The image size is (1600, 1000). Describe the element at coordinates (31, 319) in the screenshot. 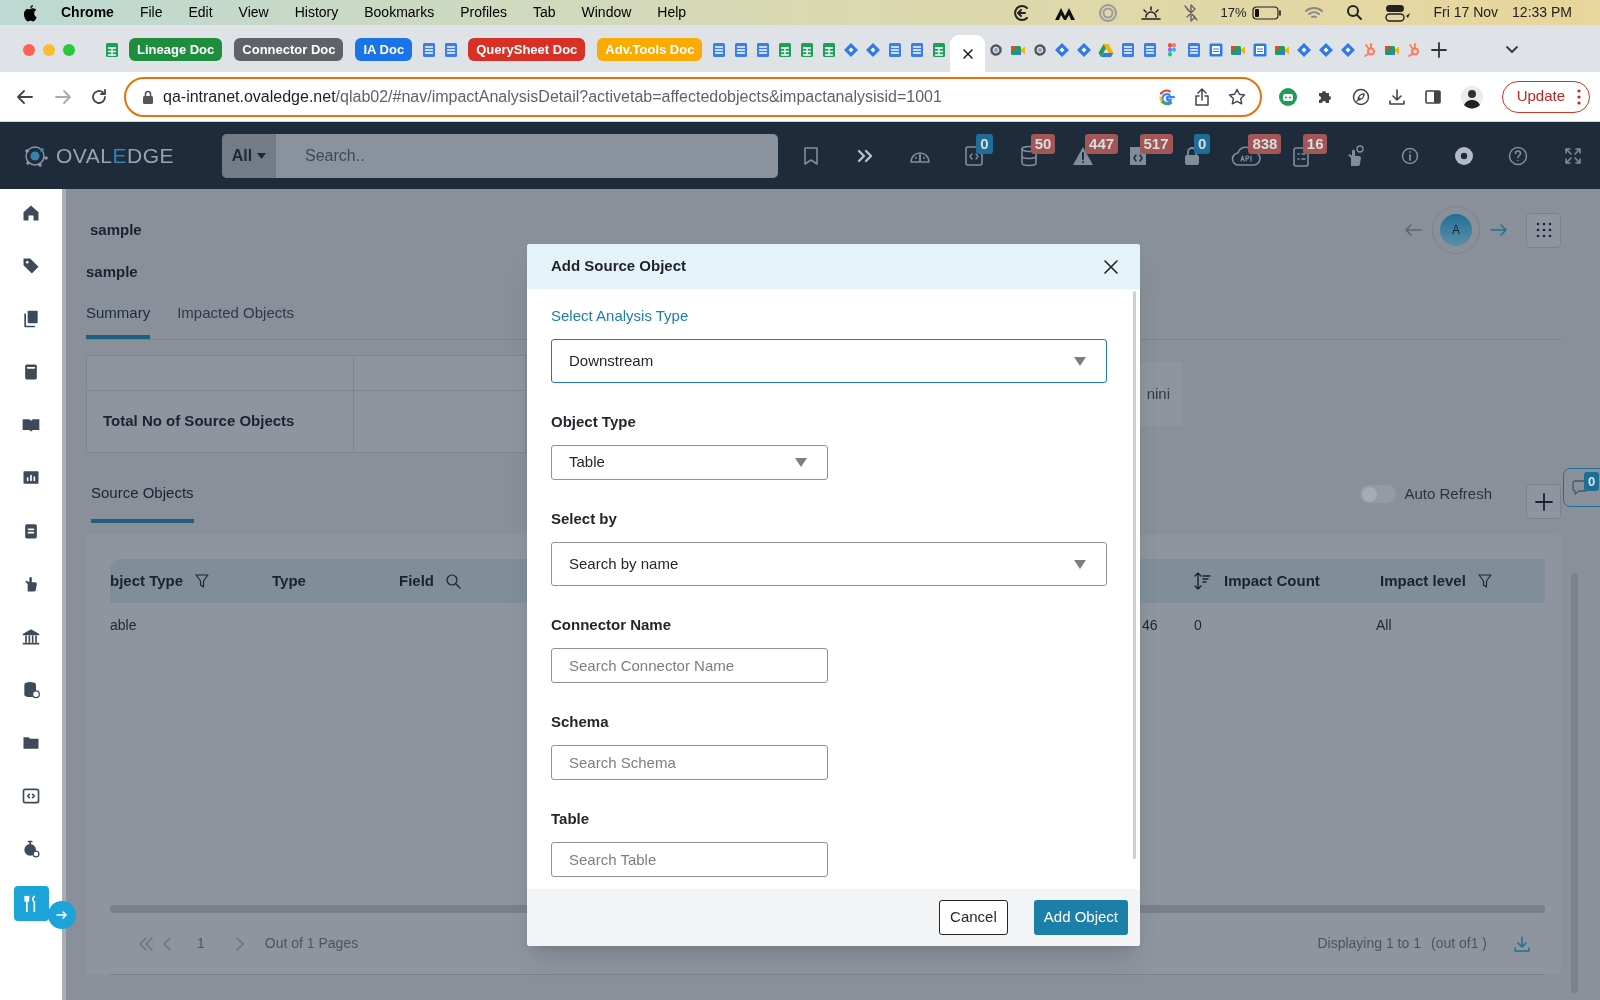

I see `documents-icon` at that location.